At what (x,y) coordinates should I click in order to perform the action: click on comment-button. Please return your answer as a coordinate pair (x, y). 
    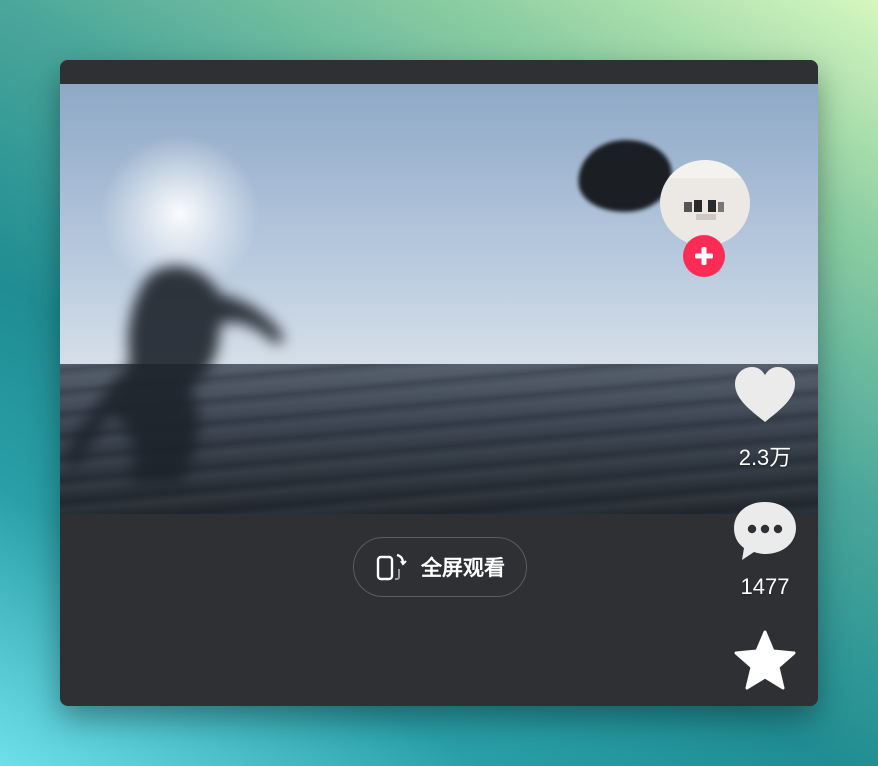
    Looking at the image, I should click on (765, 532).